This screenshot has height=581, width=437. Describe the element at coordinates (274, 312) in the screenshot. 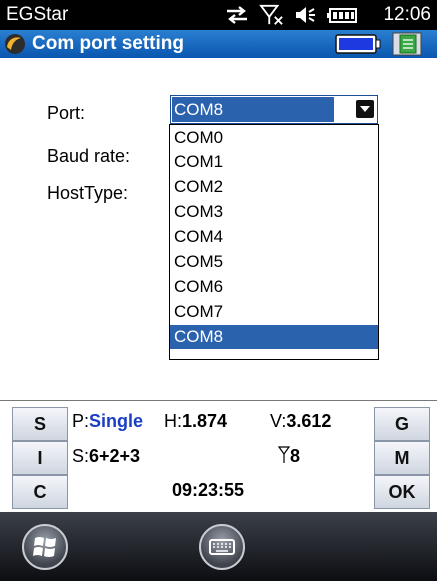

I see `port-option: COM7` at that location.